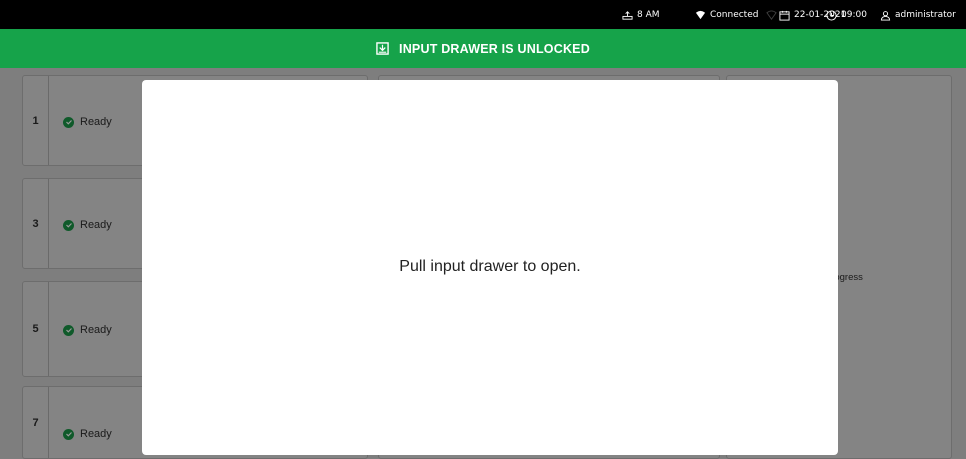  What do you see at coordinates (784, 15) in the screenshot?
I see `calendar-icon` at bounding box center [784, 15].